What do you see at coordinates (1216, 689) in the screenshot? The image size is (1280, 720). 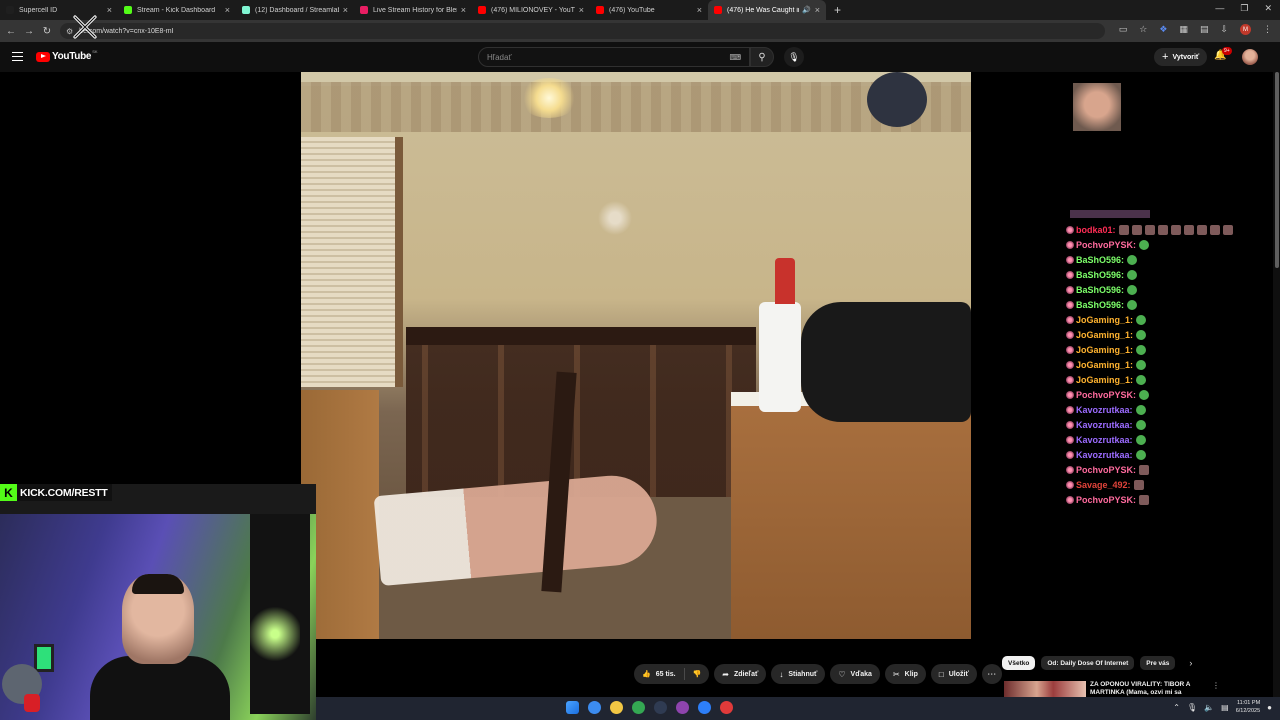 I see `more-vertical-icon: ⋮` at bounding box center [1216, 689].